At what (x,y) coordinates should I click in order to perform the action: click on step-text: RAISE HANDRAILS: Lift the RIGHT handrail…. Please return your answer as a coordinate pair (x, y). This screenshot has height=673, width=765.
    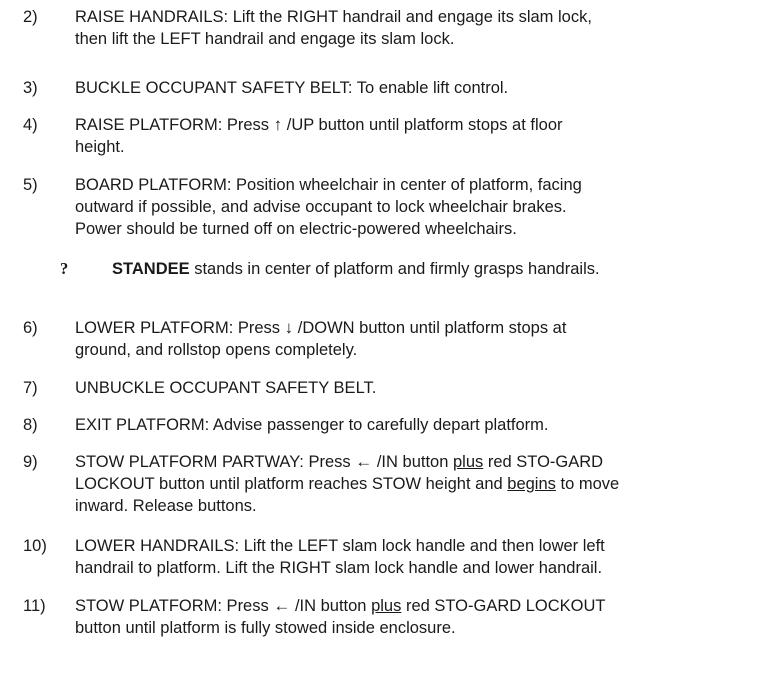
    Looking at the image, I should click on (412, 28).